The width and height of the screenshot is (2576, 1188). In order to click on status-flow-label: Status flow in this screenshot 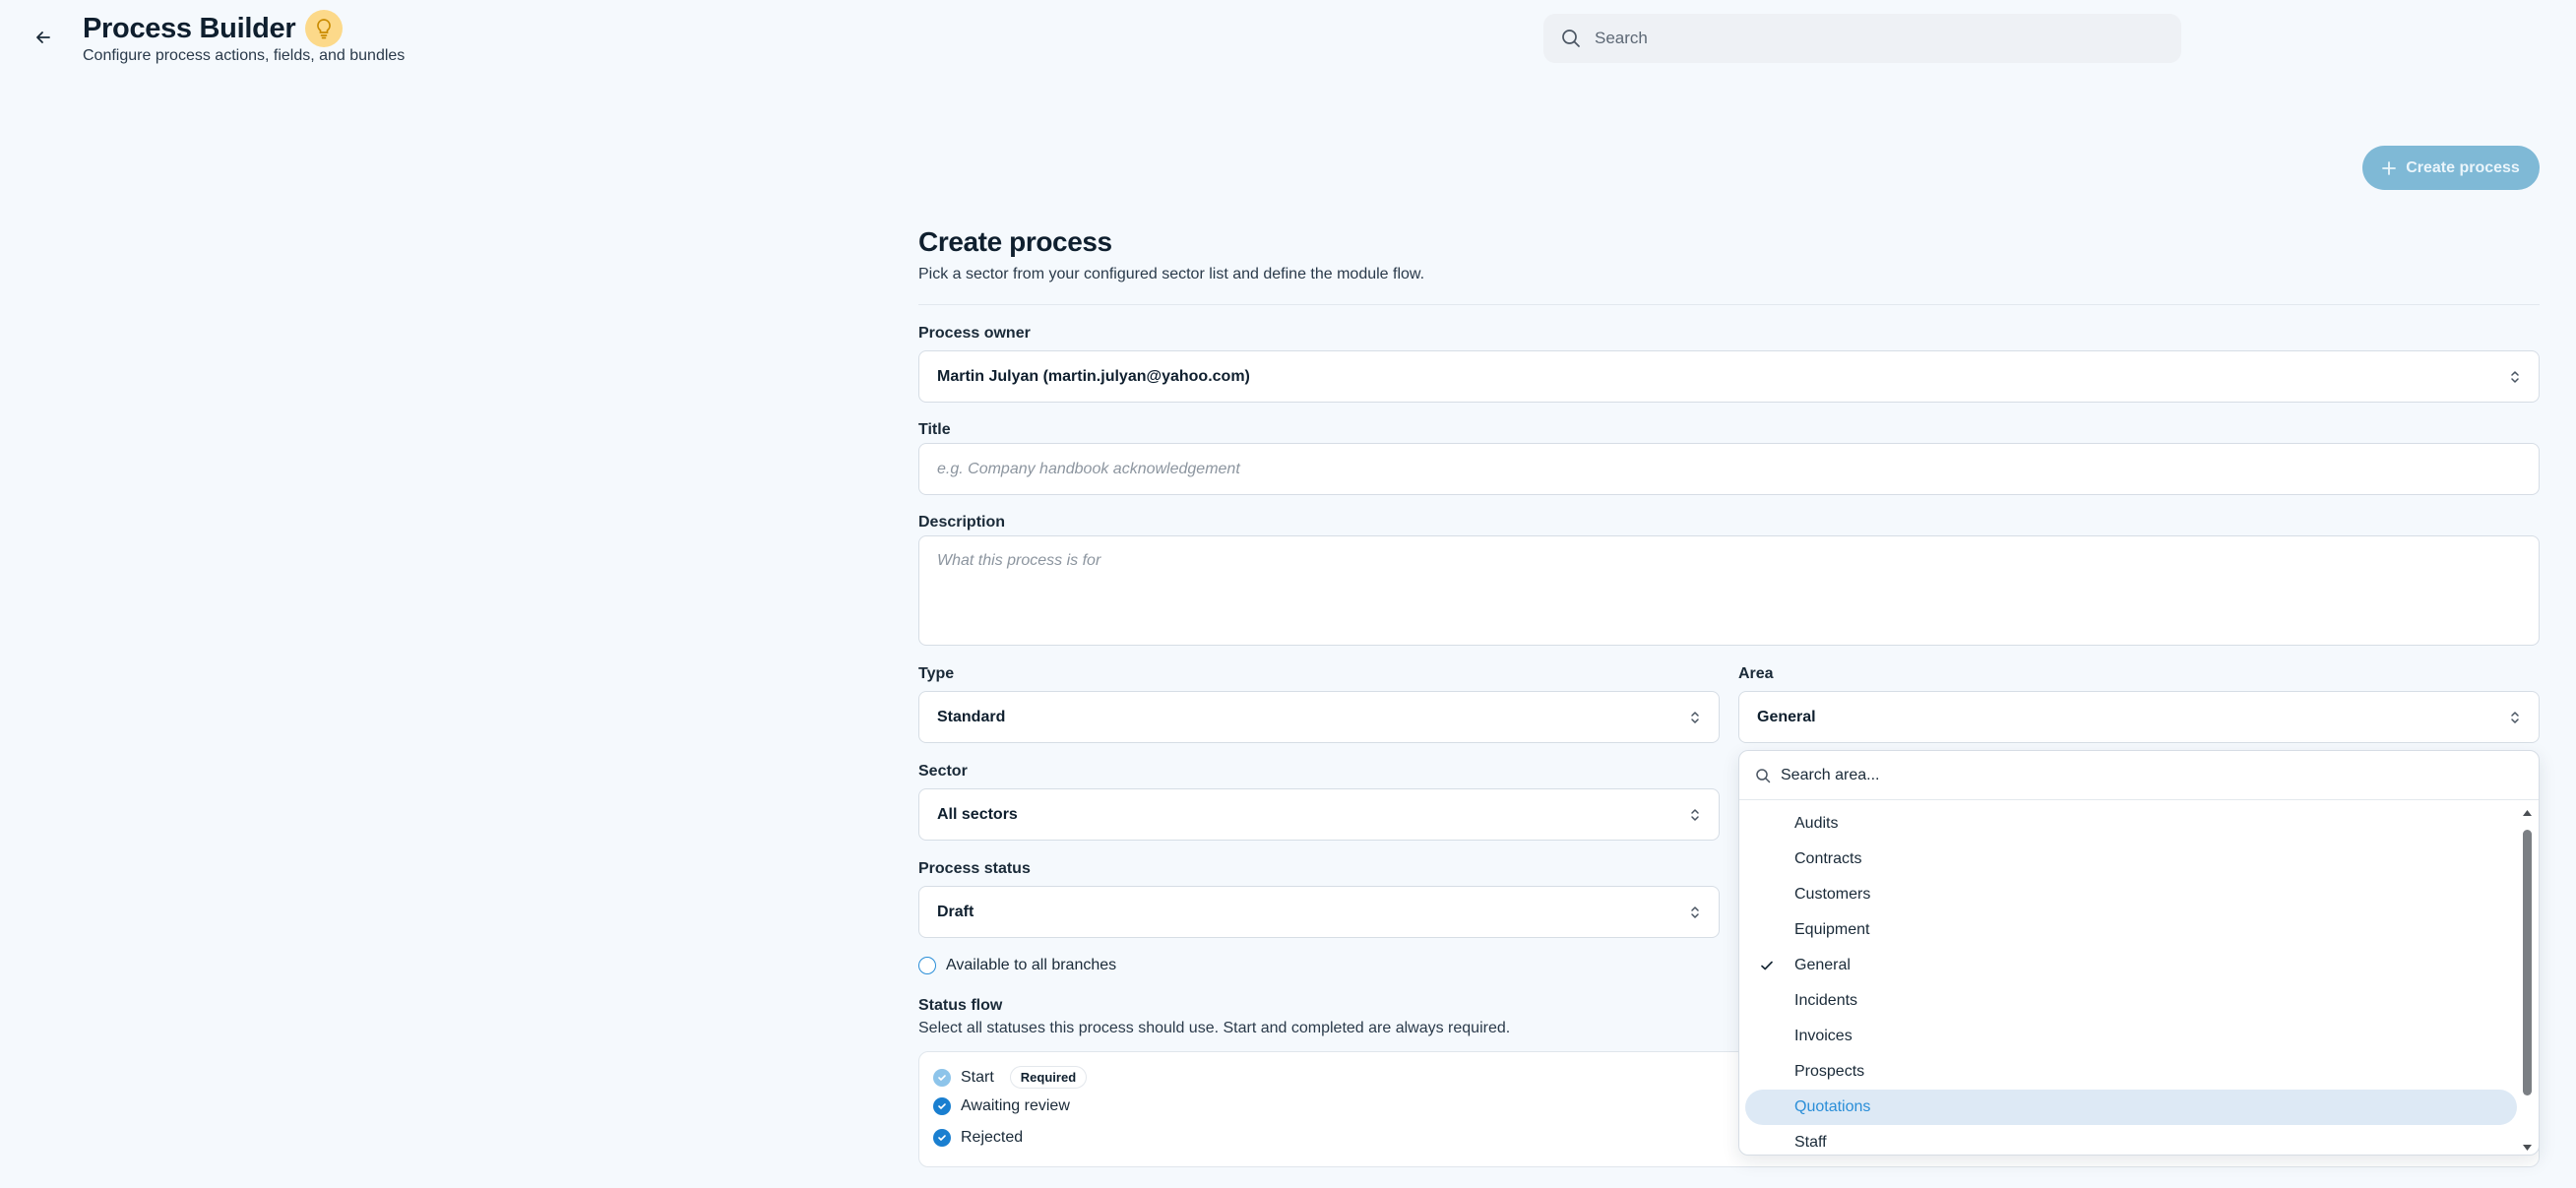, I will do `click(960, 1006)`.